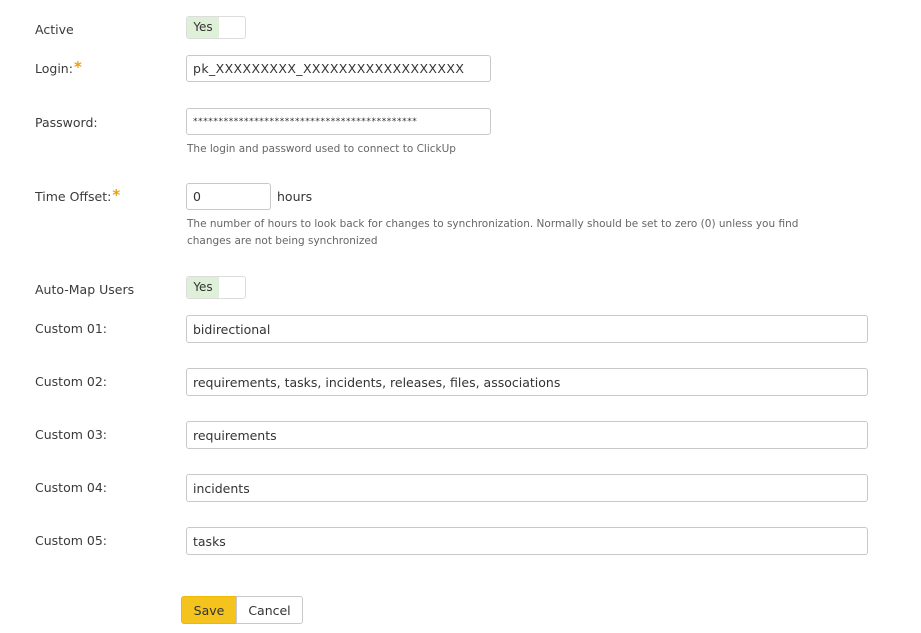 The height and width of the screenshot is (633, 921). Describe the element at coordinates (209, 610) in the screenshot. I see `save-button: Save` at that location.